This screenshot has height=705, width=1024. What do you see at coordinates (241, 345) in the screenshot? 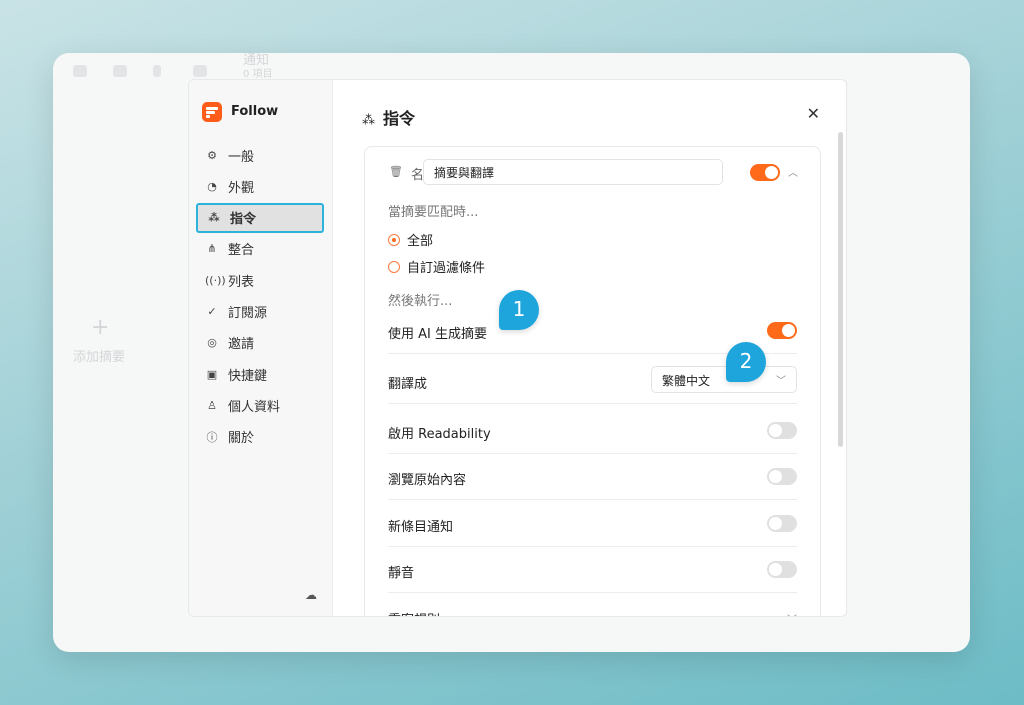
I see `sidebar-item-label: 邀請` at bounding box center [241, 345].